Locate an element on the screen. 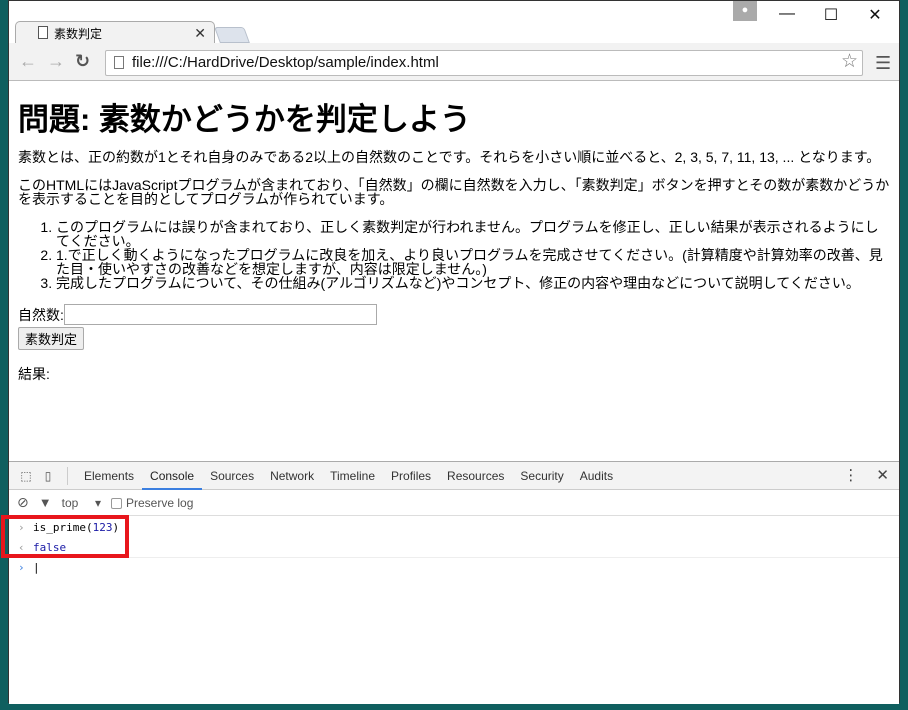  highlight-box is located at coordinates (65, 536).